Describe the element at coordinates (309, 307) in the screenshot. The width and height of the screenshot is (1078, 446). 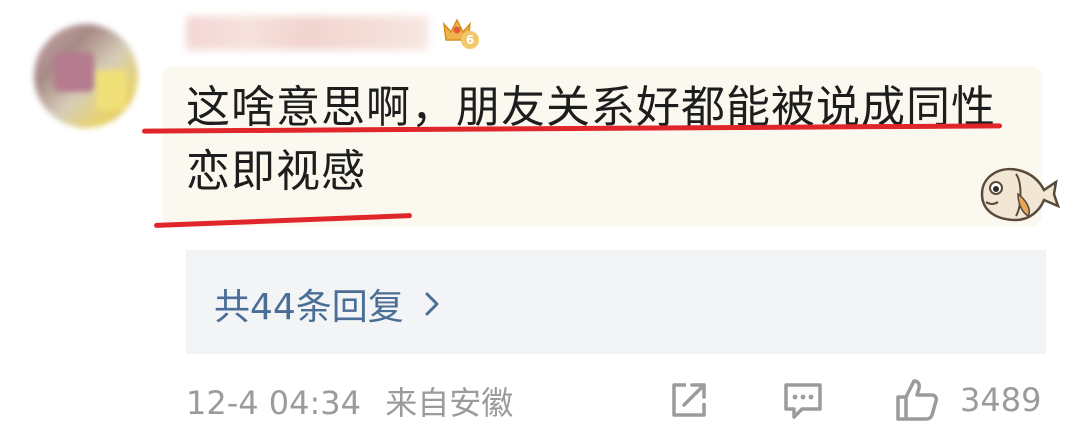
I see `replies-count-label: 共44条回复` at that location.